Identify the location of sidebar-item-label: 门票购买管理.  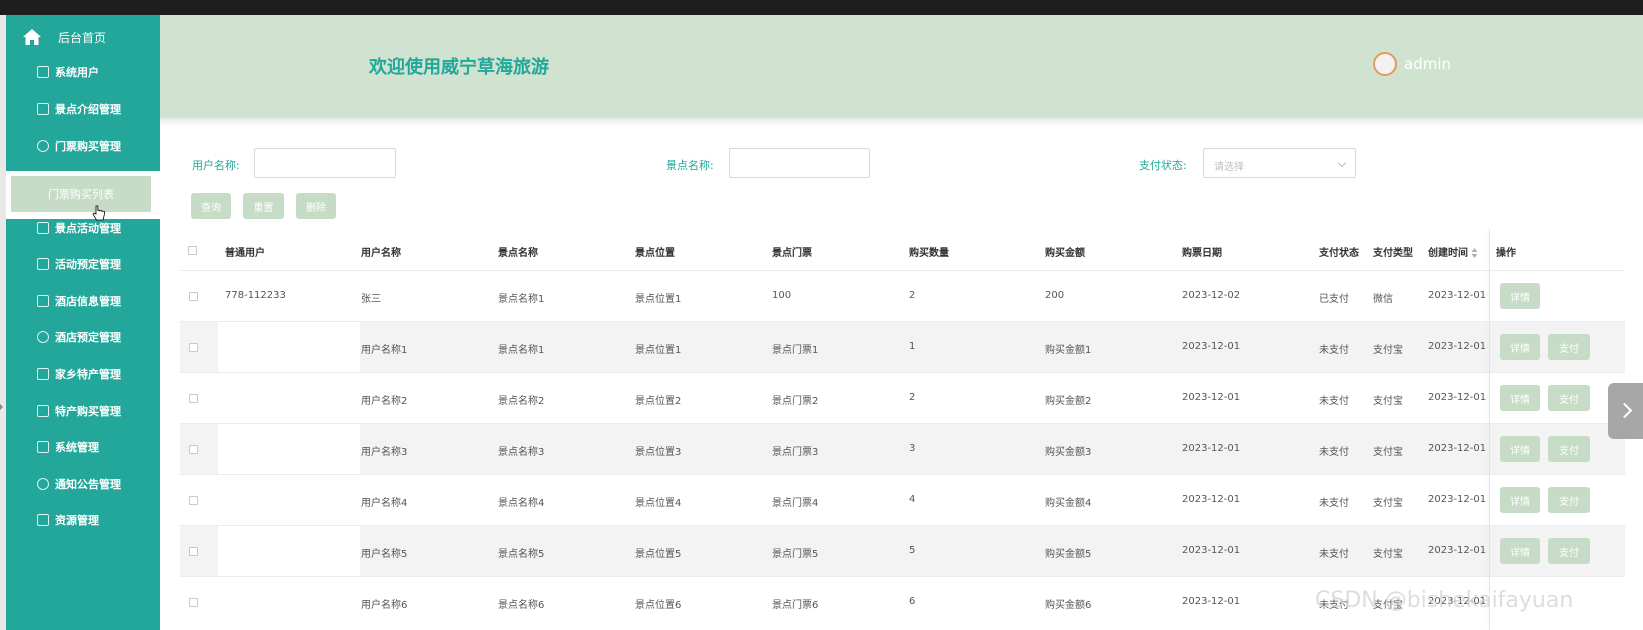
(88, 146).